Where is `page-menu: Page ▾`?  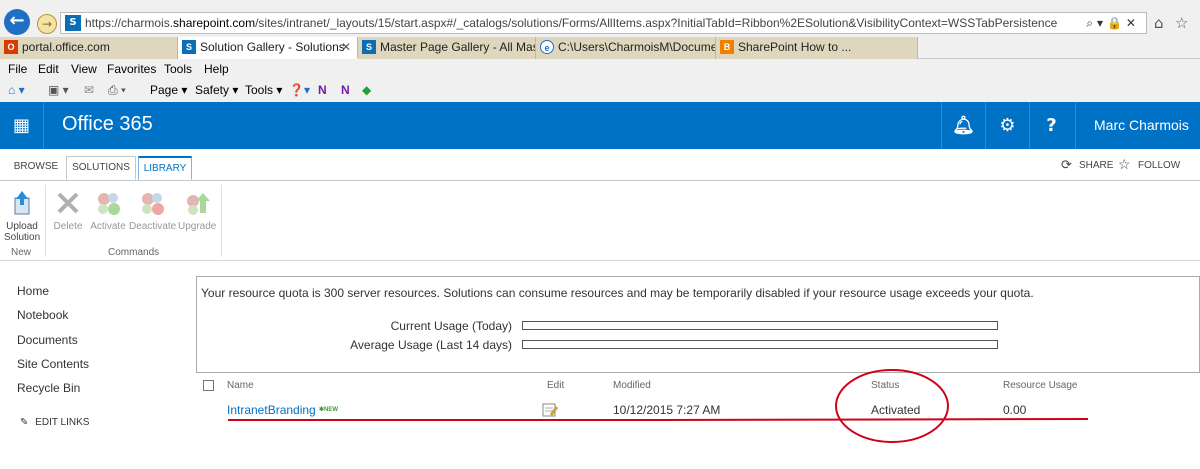 page-menu: Page ▾ is located at coordinates (168, 90).